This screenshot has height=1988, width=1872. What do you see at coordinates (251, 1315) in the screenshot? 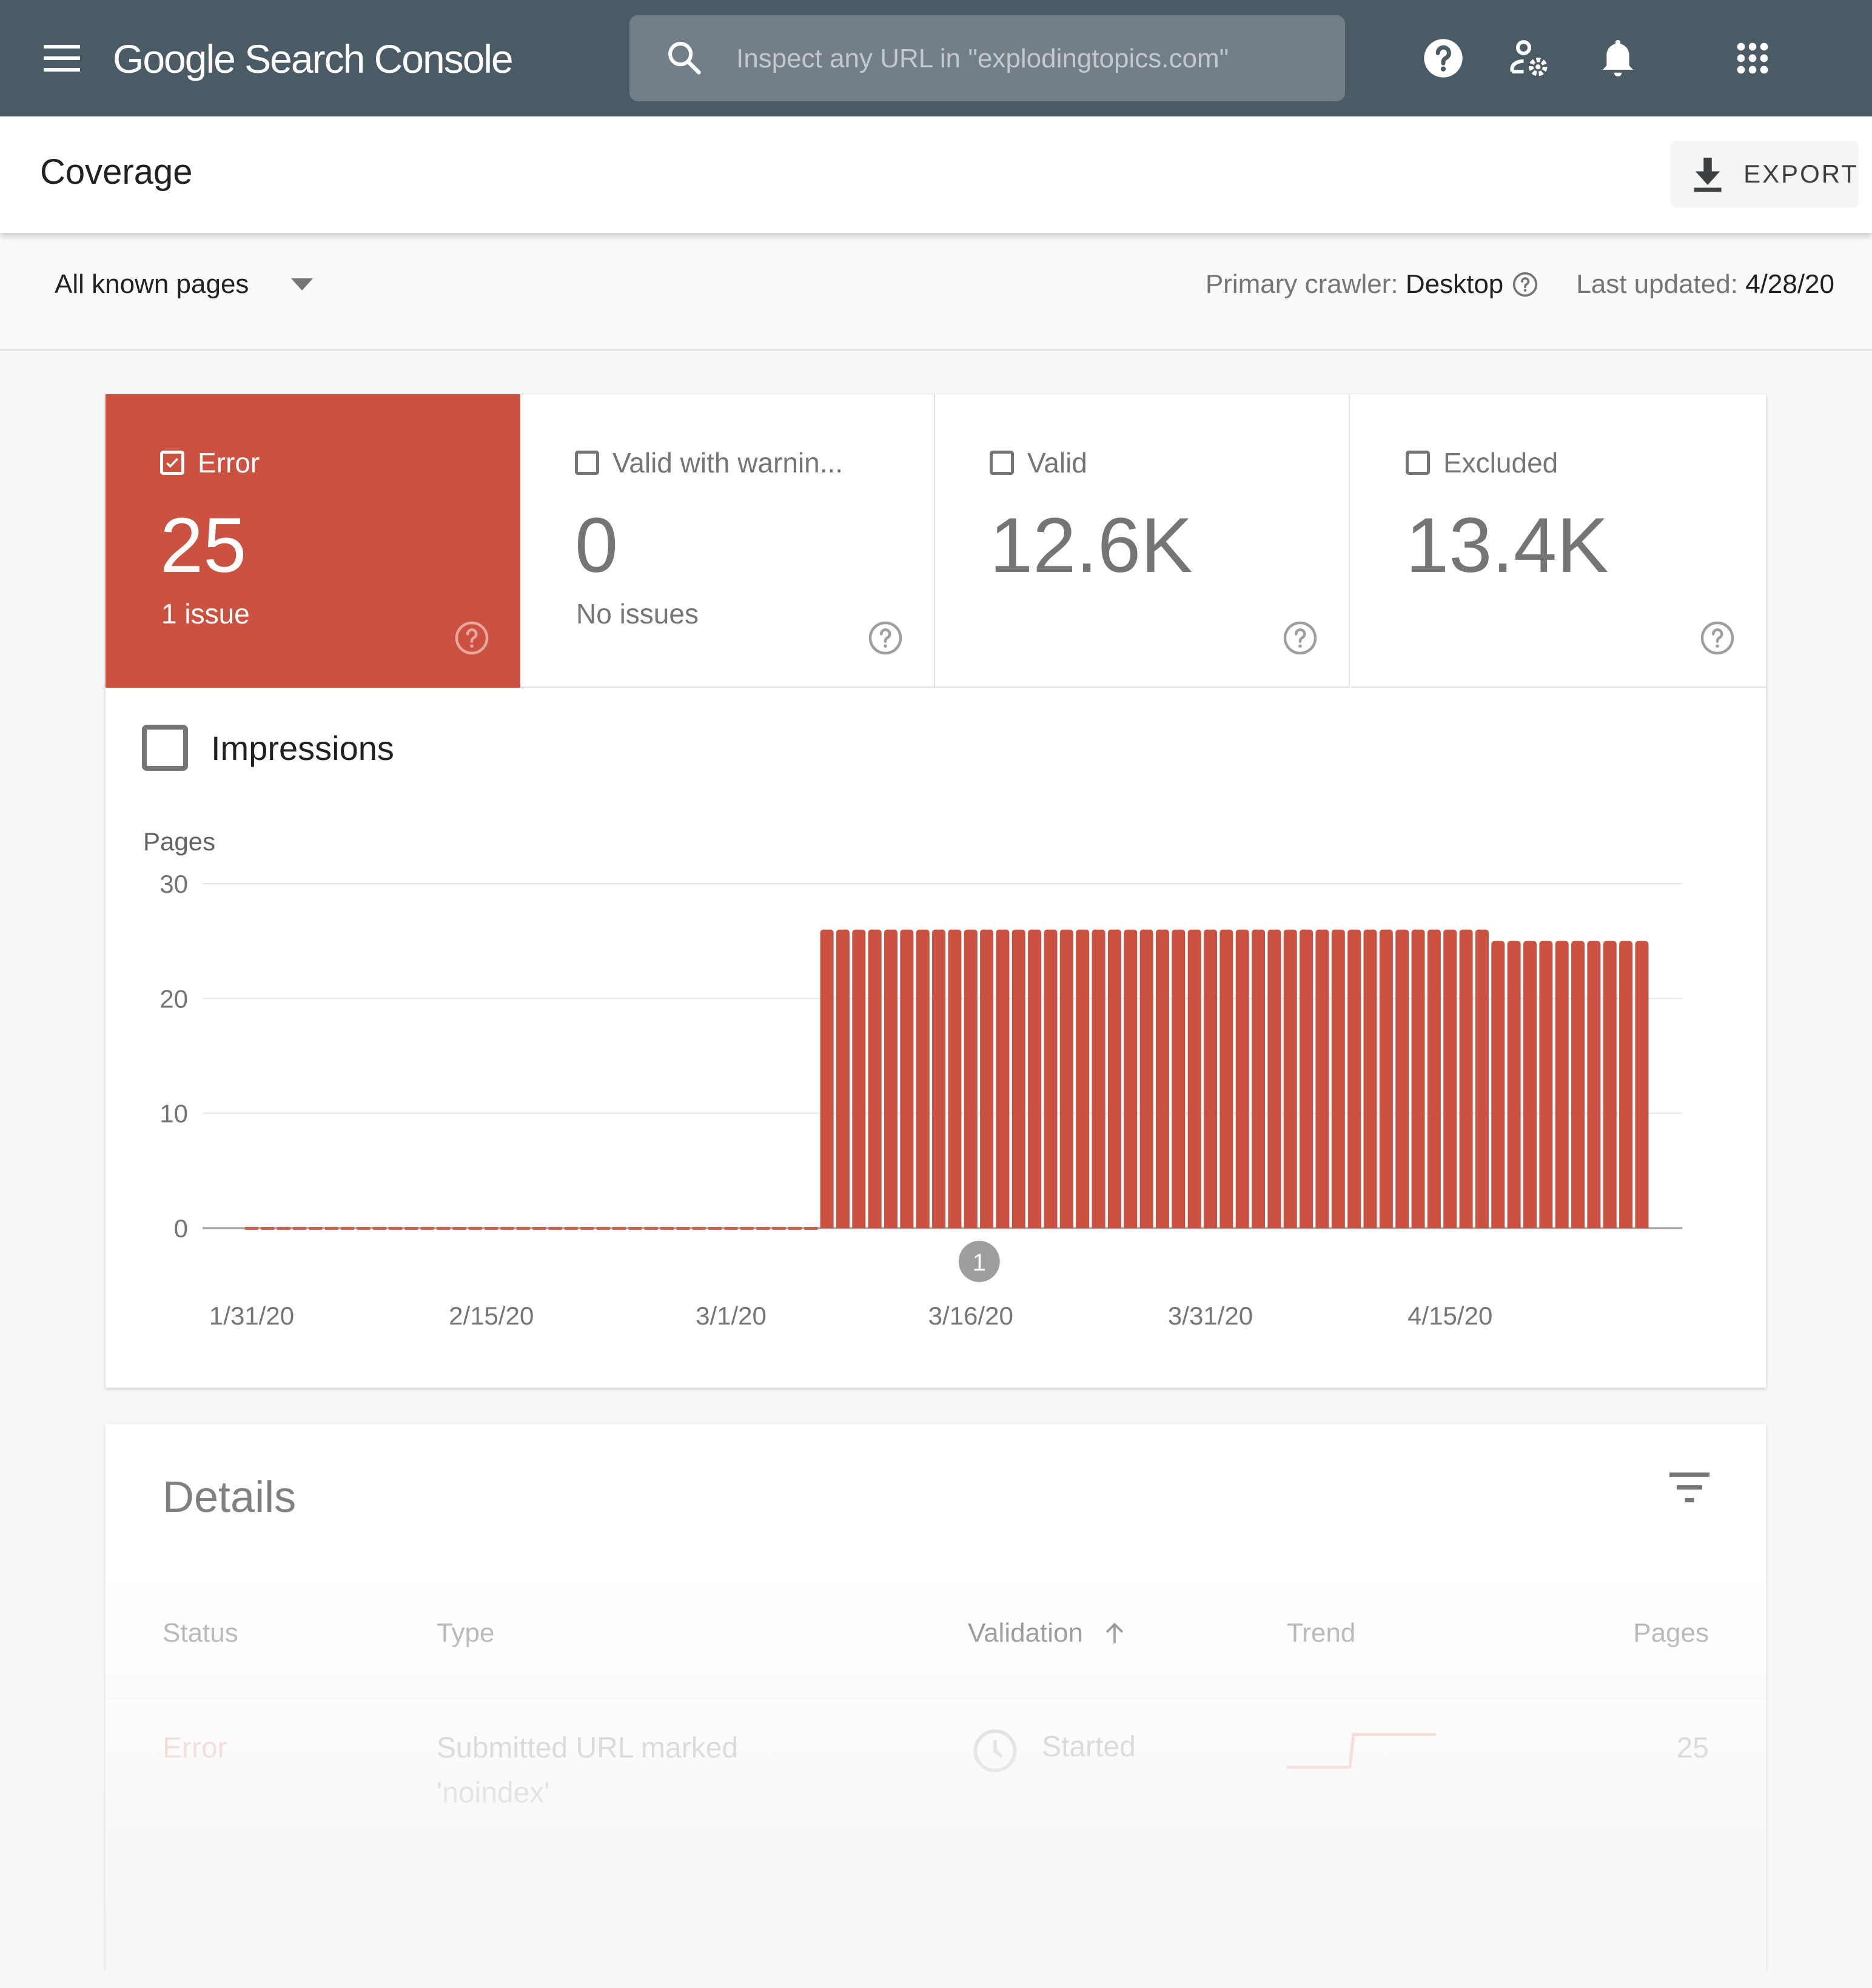
I see `x-tick-label: 1/31/20` at bounding box center [251, 1315].